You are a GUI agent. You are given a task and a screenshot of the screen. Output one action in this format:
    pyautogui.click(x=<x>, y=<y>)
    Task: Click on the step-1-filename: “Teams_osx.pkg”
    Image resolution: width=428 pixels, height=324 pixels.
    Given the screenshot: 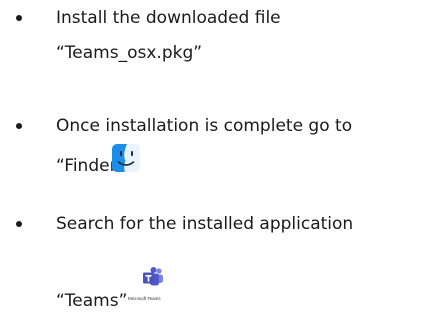 What is the action you would take?
    pyautogui.click(x=129, y=53)
    